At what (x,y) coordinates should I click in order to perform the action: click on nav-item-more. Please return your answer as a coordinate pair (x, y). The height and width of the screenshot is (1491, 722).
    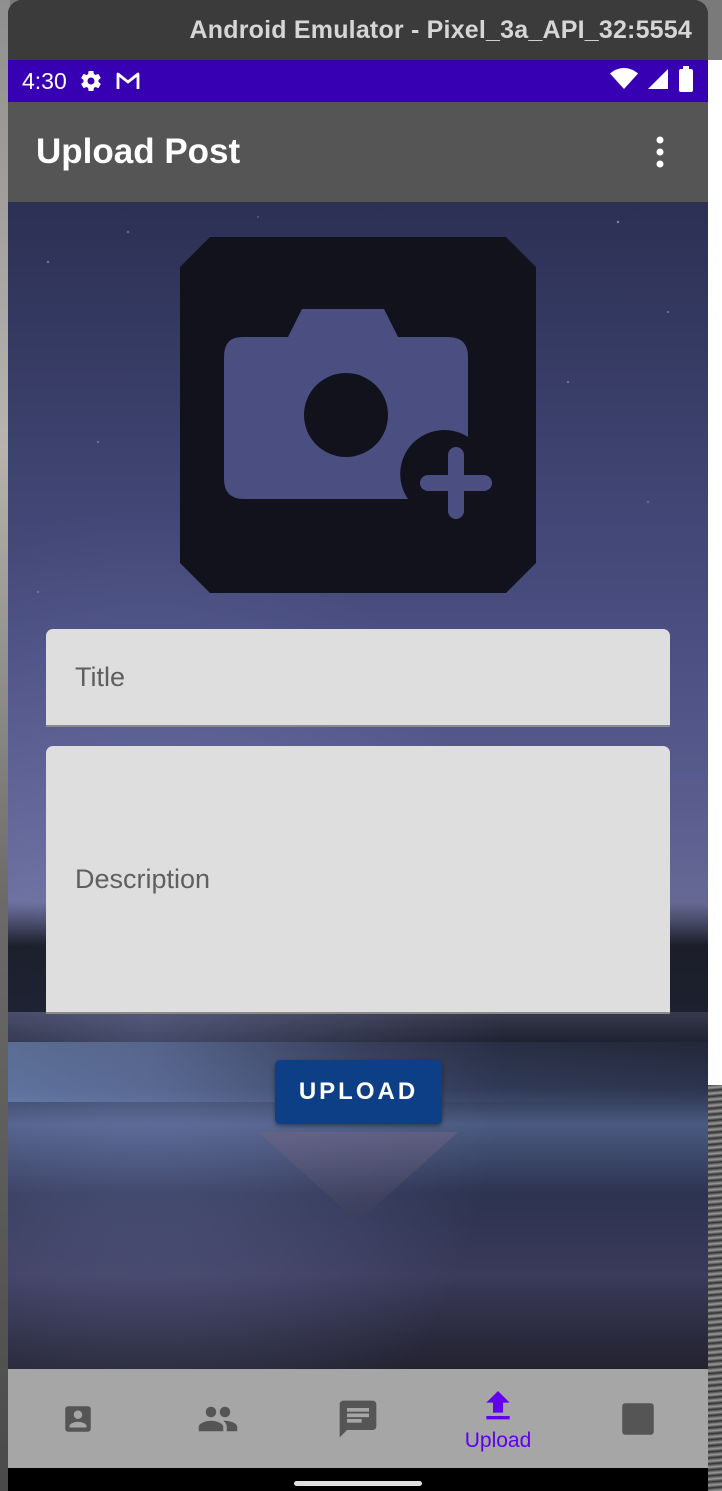
    Looking at the image, I should click on (638, 1418).